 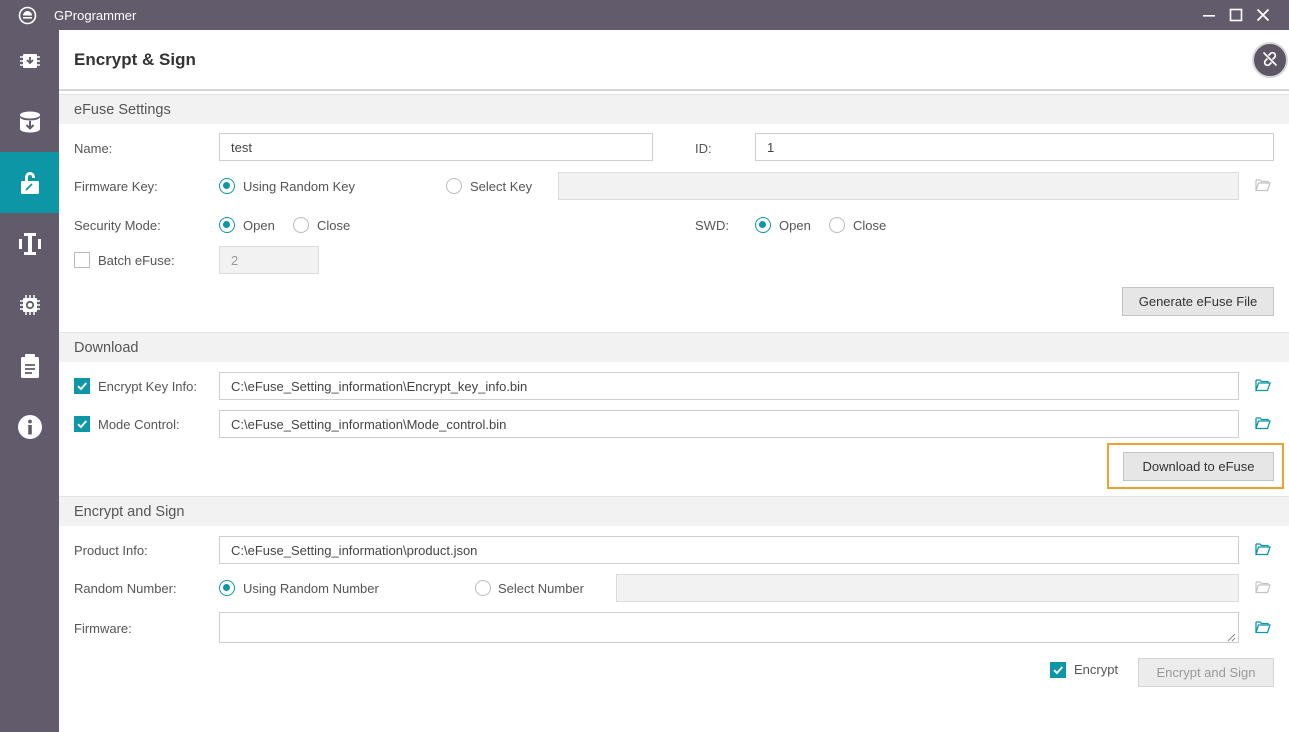 I want to click on sidebar-item-about, so click(x=29, y=426).